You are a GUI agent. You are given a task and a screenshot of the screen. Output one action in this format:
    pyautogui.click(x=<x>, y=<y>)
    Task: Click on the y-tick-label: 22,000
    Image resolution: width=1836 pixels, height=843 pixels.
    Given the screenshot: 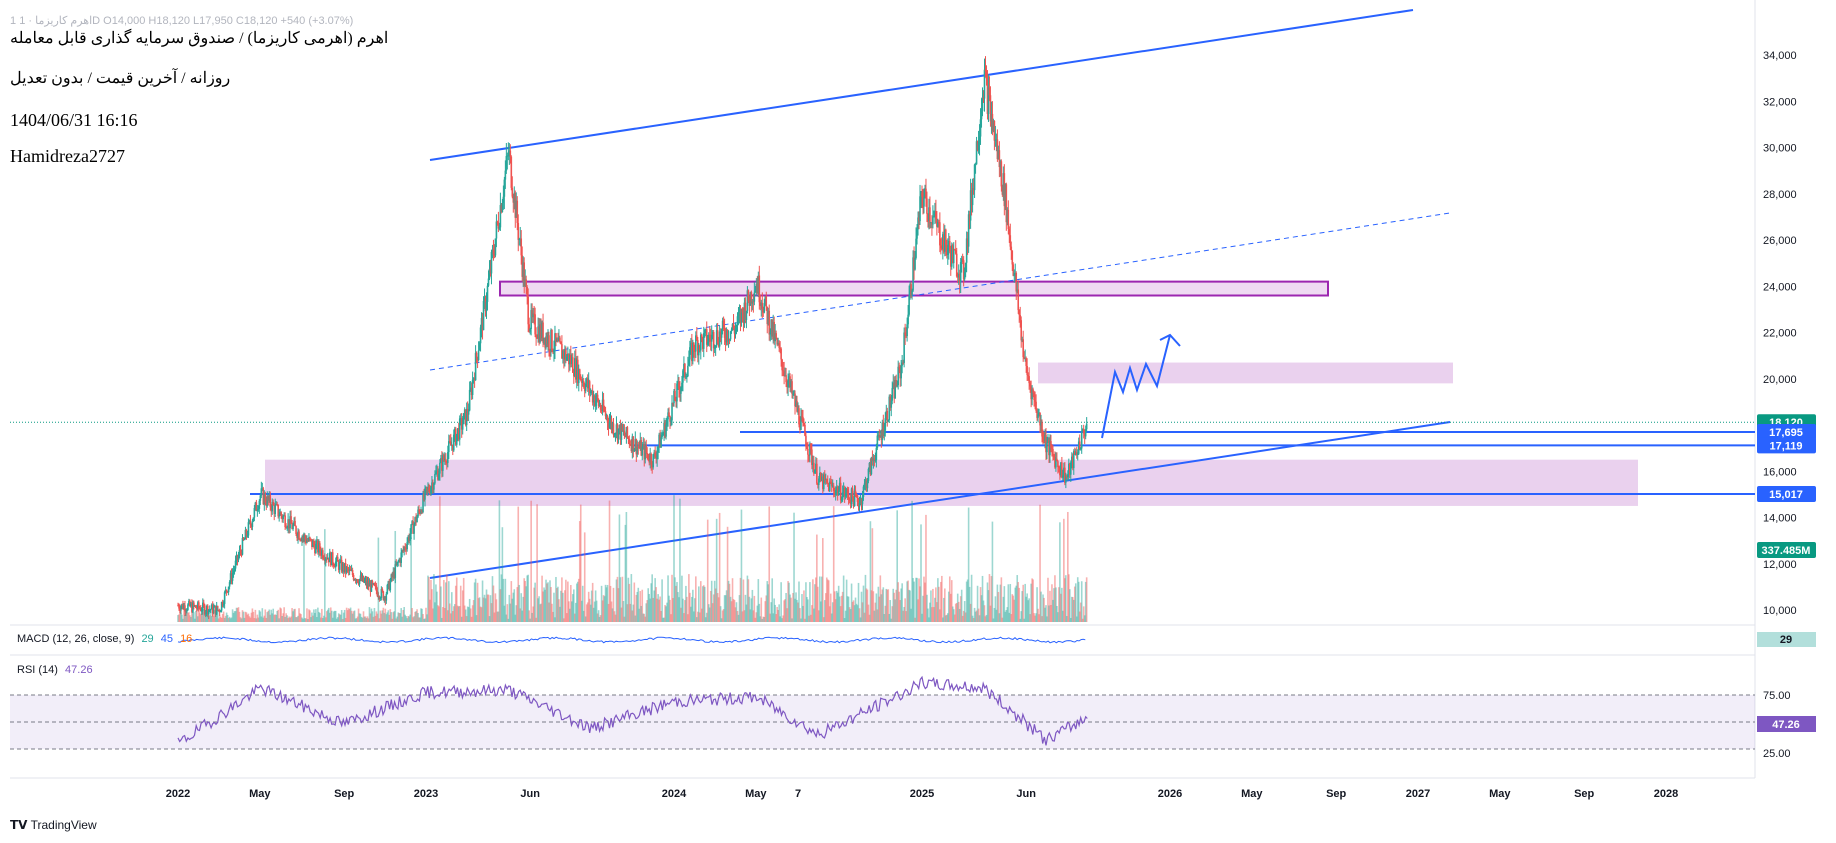 What is the action you would take?
    pyautogui.click(x=1780, y=334)
    